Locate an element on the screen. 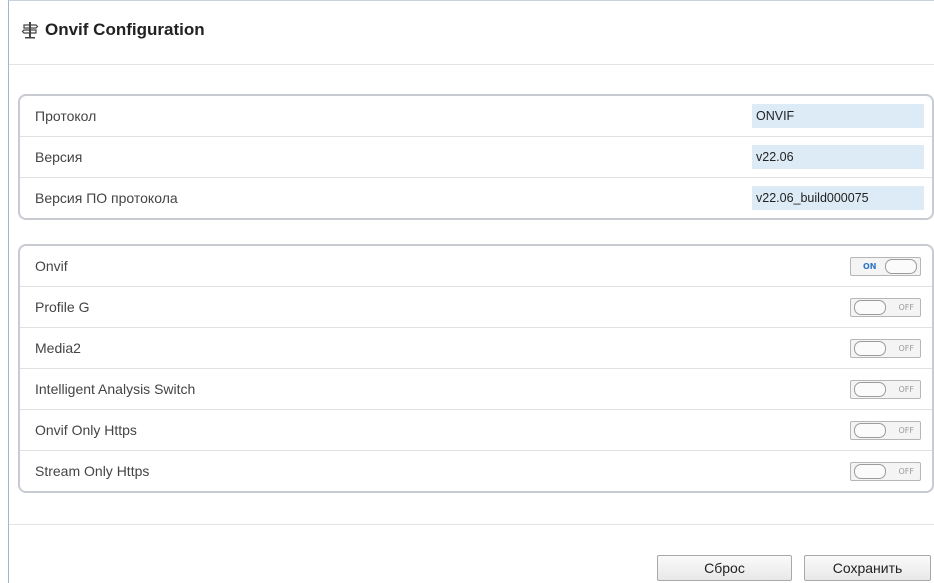 This screenshot has height=583, width=934. onvif-label: Onvif is located at coordinates (51, 266).